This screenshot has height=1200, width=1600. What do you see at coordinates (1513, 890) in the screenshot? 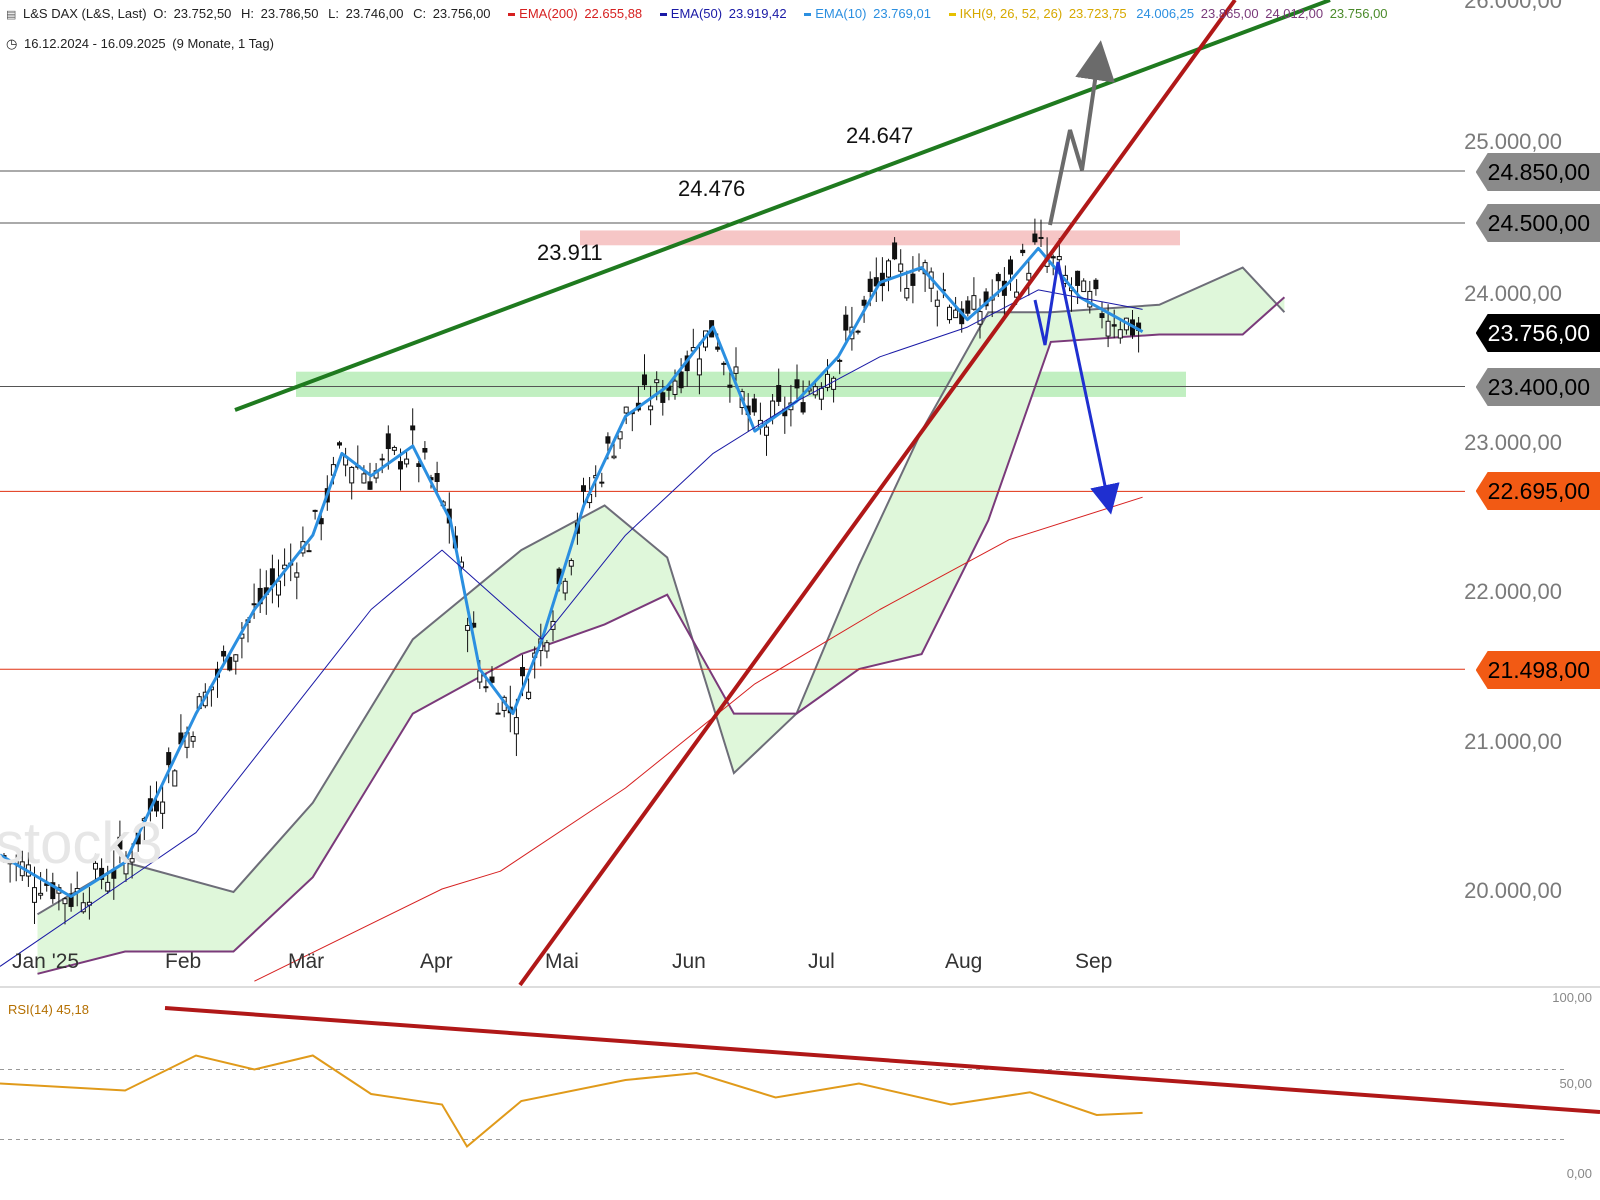
I see `y-axis-label: 20.000,00` at bounding box center [1513, 890].